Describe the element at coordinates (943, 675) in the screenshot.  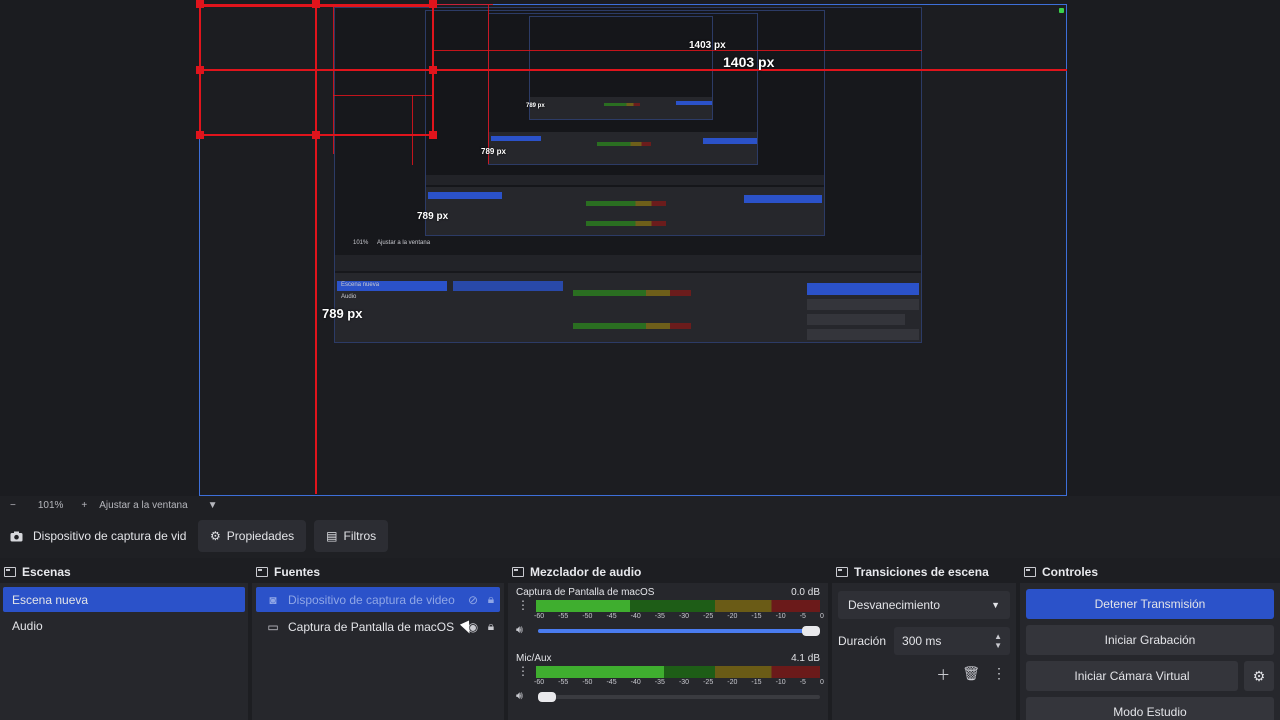
I see `add-icon: ＋` at that location.